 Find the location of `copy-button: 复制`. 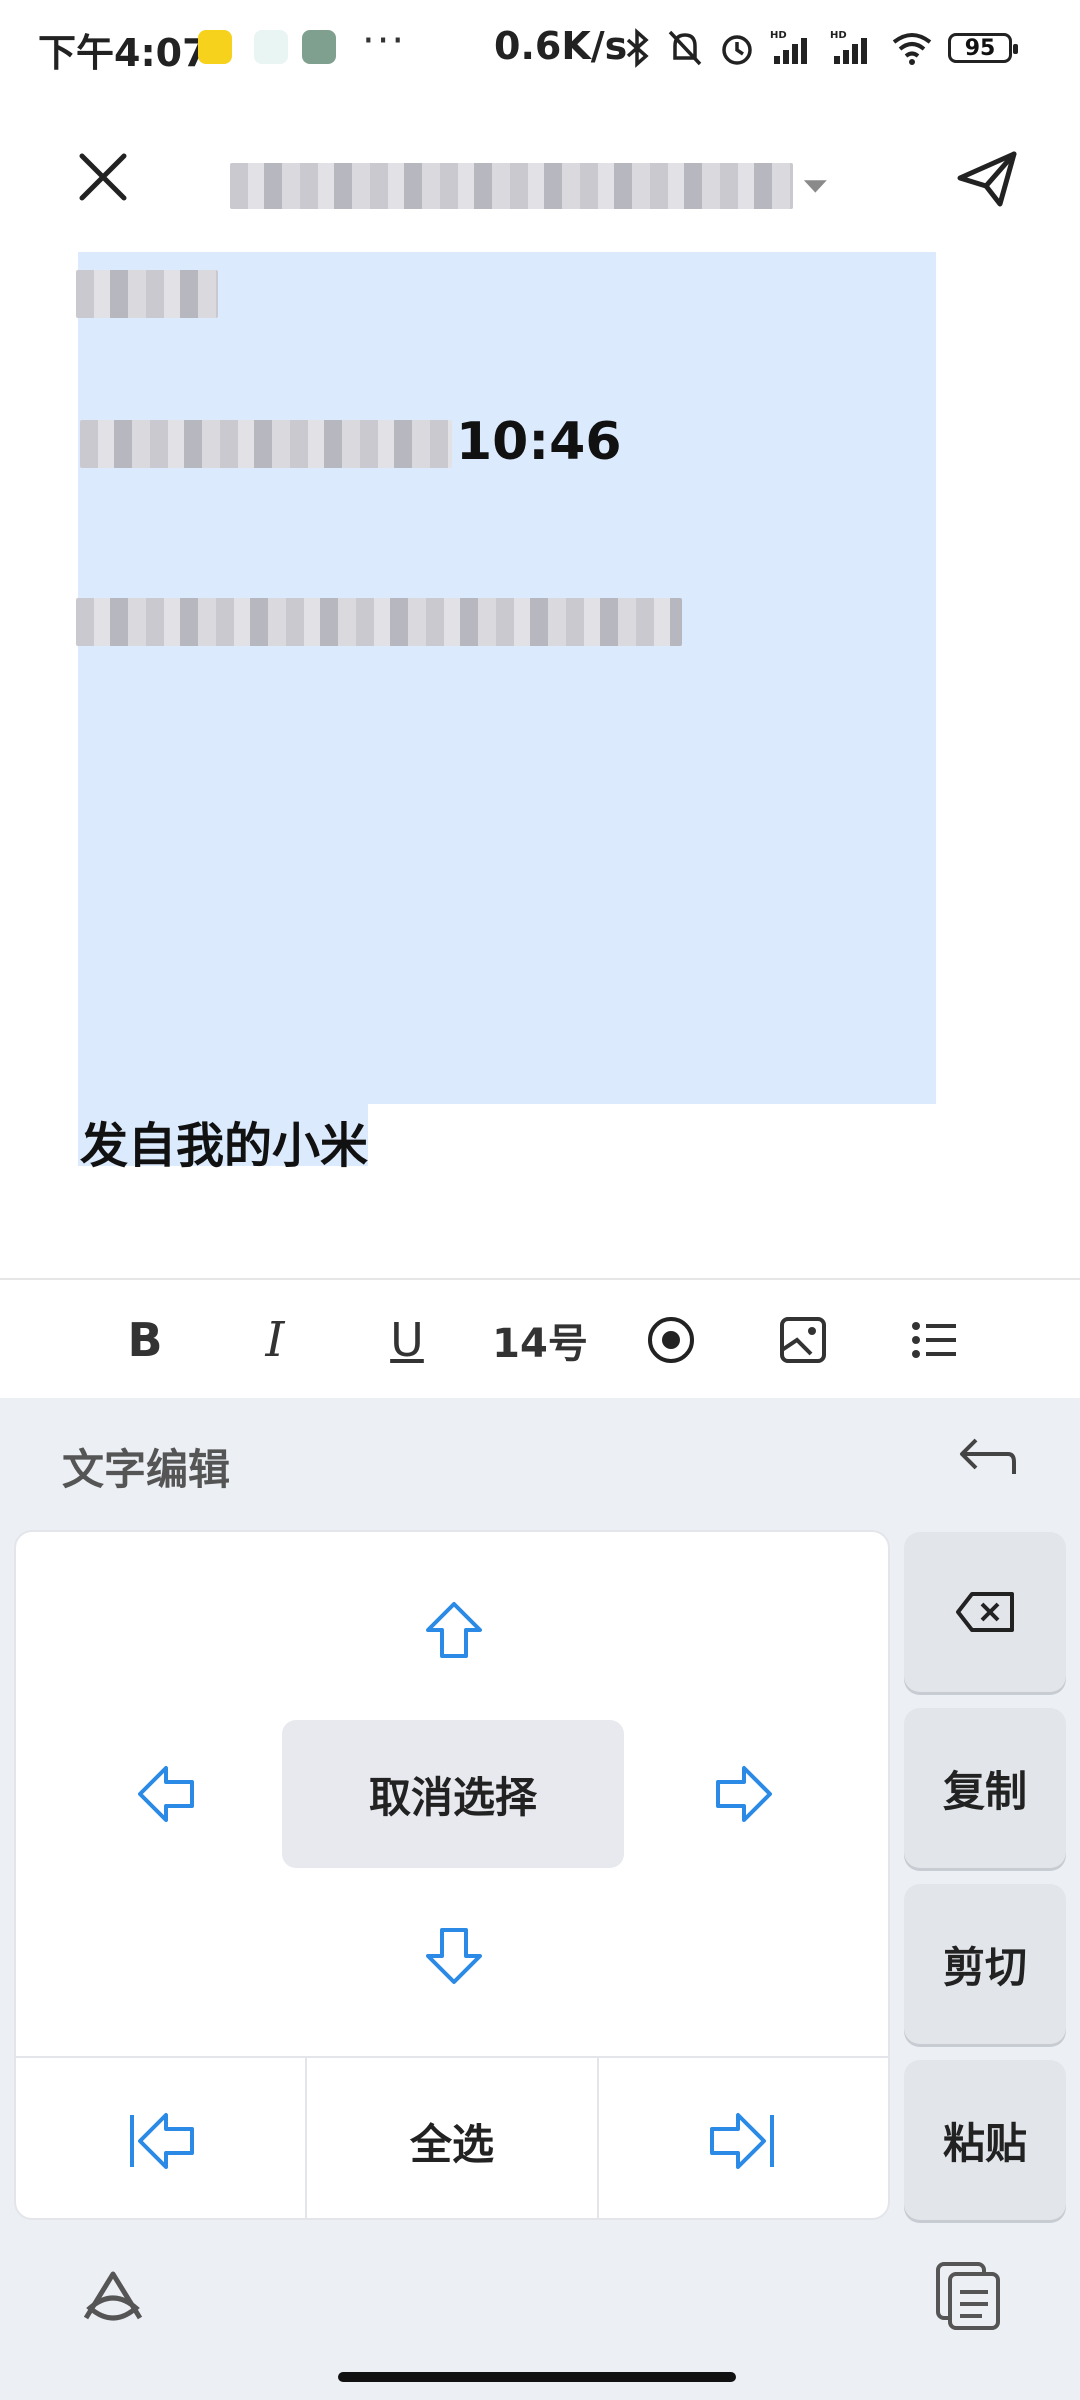

copy-button: 复制 is located at coordinates (985, 1788).